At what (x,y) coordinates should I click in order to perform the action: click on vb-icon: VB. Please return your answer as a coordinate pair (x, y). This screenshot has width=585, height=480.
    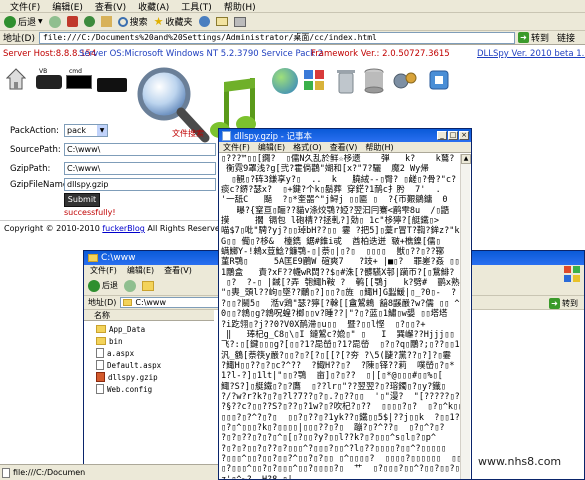
    Looking at the image, I should click on (50, 79).